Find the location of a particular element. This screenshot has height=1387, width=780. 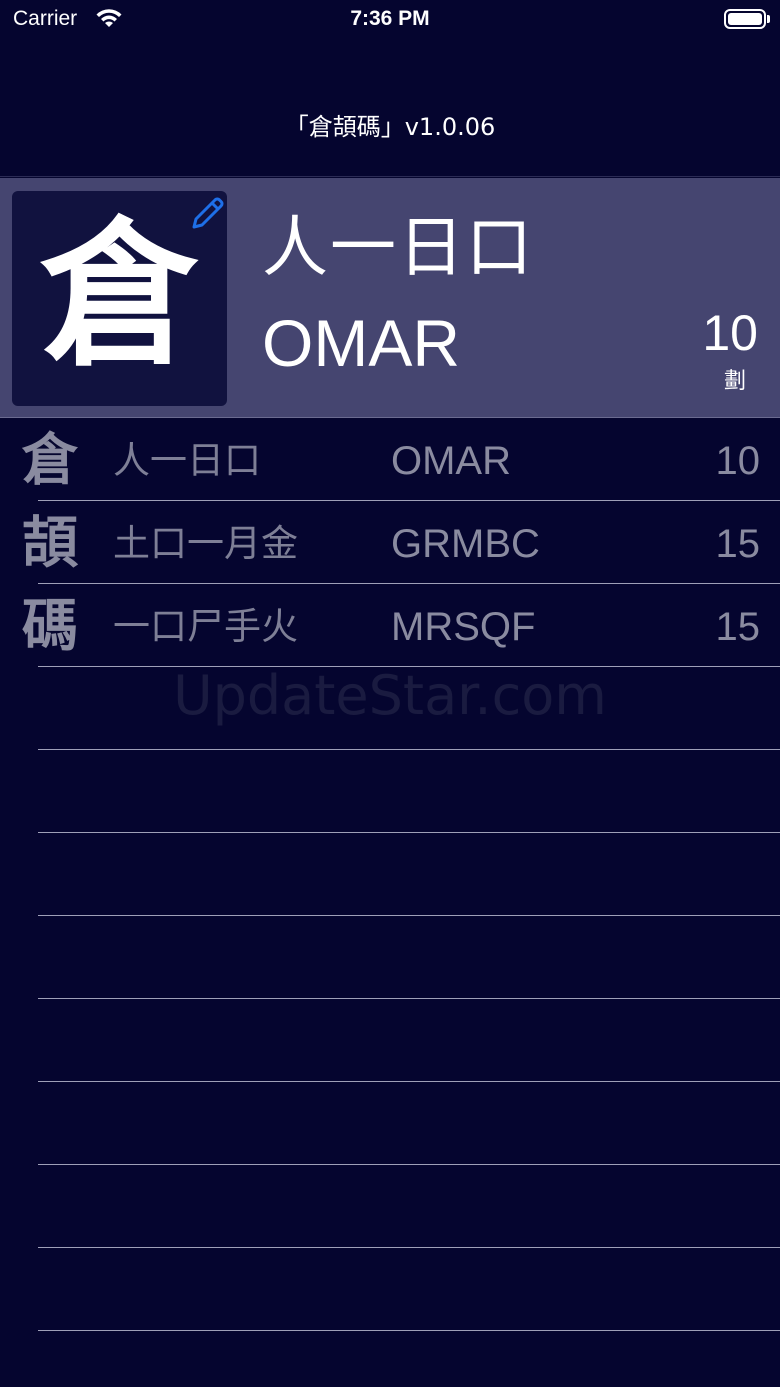

row-code: GRMBC is located at coordinates (465, 544).